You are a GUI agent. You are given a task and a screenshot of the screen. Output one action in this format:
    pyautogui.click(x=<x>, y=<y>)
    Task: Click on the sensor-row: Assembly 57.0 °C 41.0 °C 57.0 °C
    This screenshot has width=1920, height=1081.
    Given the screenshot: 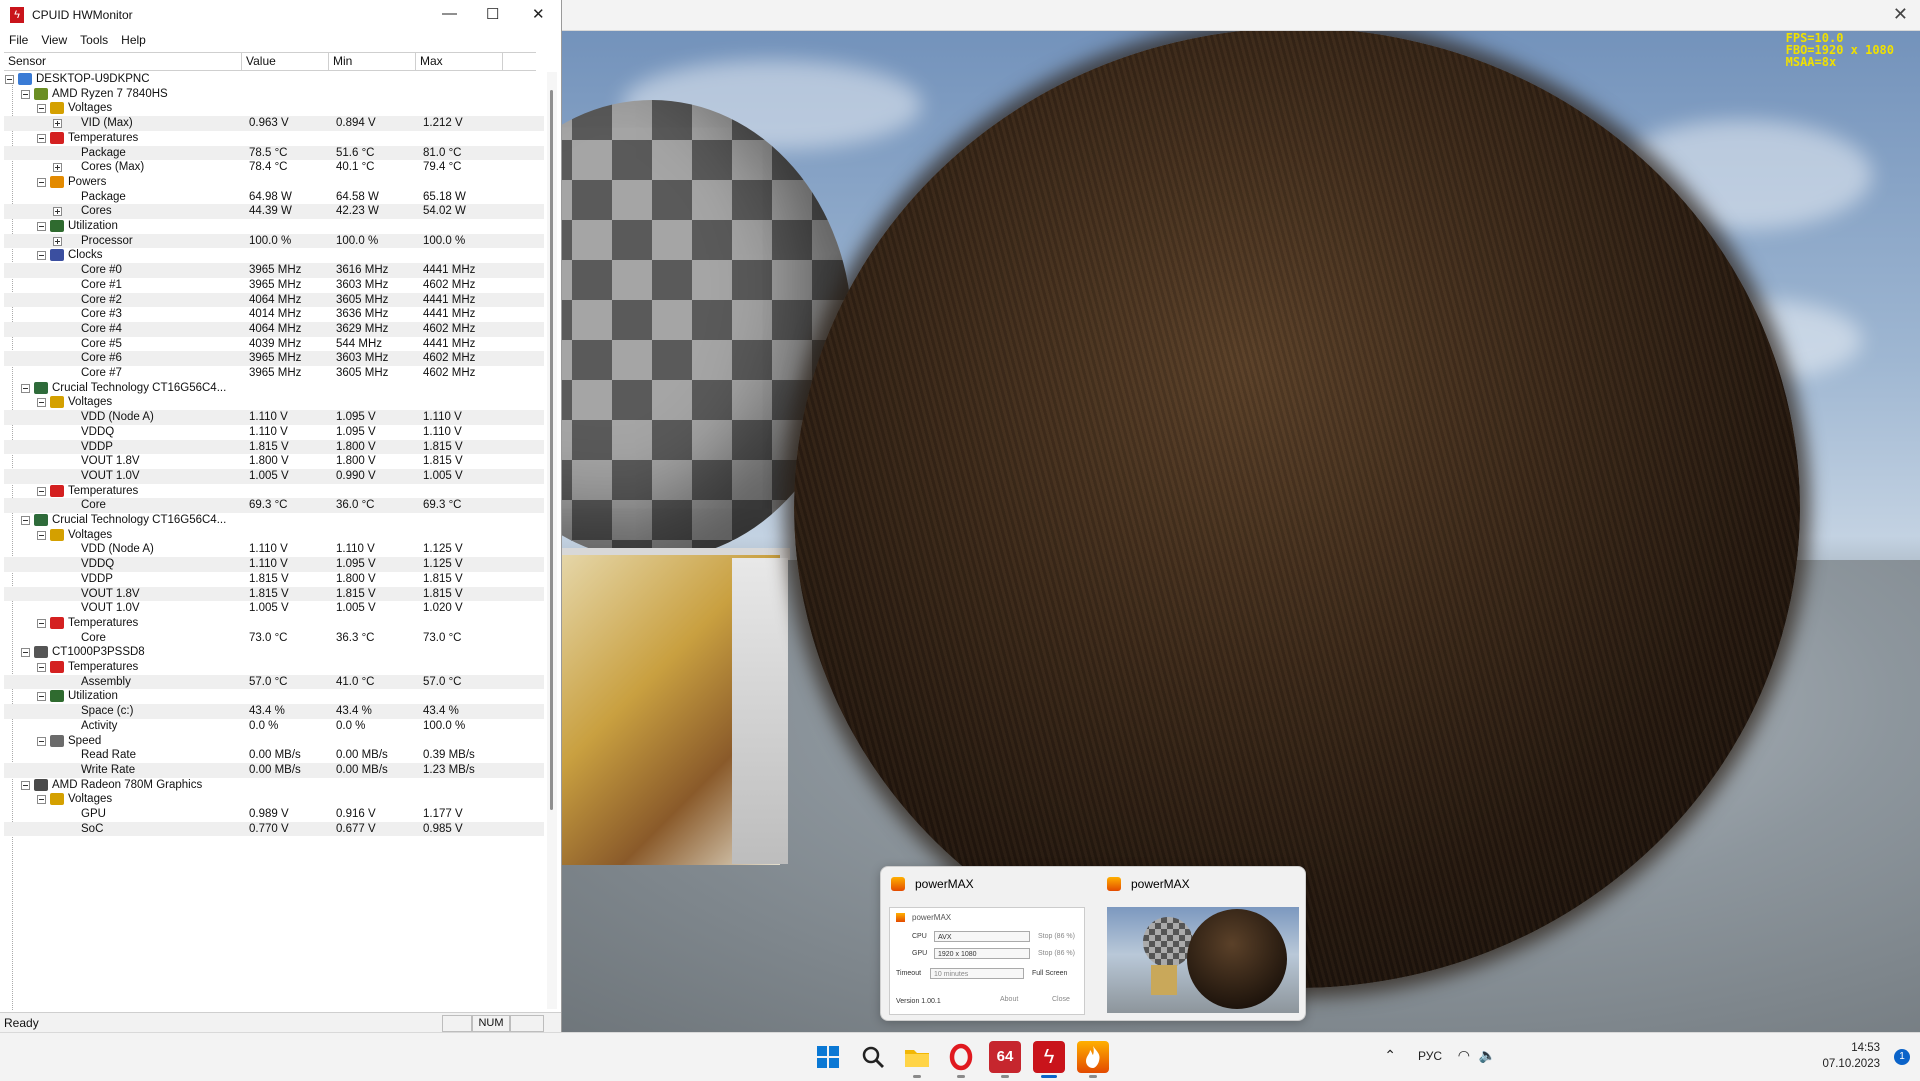 What is the action you would take?
    pyautogui.click(x=274, y=682)
    